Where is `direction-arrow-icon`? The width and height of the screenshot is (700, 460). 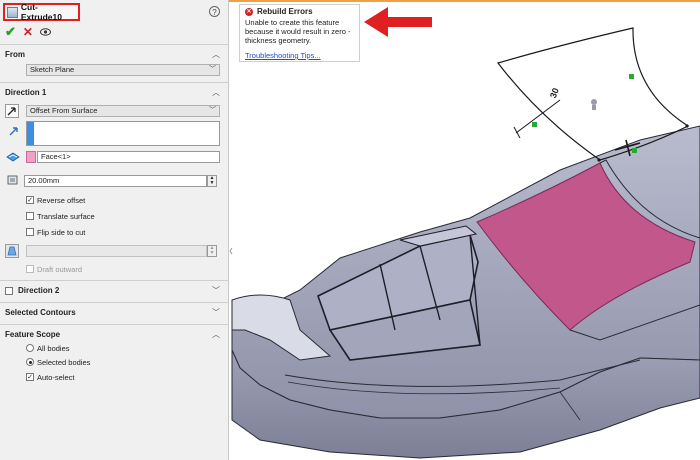
direction-arrow-icon is located at coordinates (13, 131).